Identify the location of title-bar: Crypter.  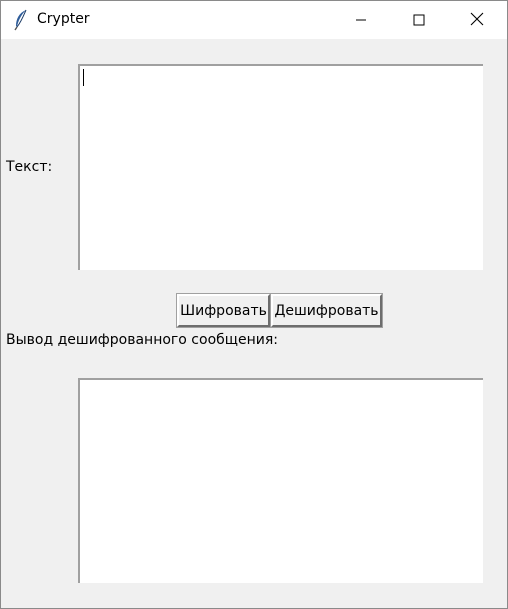
(254, 20).